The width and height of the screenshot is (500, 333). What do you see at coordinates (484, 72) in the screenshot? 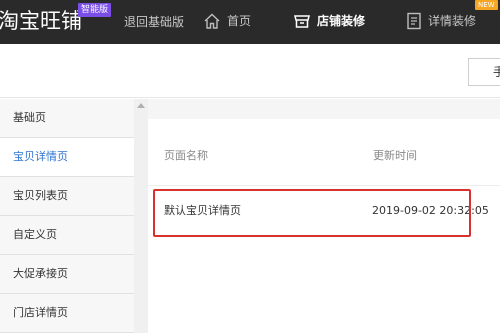
I see `toolbar-button: 手` at bounding box center [484, 72].